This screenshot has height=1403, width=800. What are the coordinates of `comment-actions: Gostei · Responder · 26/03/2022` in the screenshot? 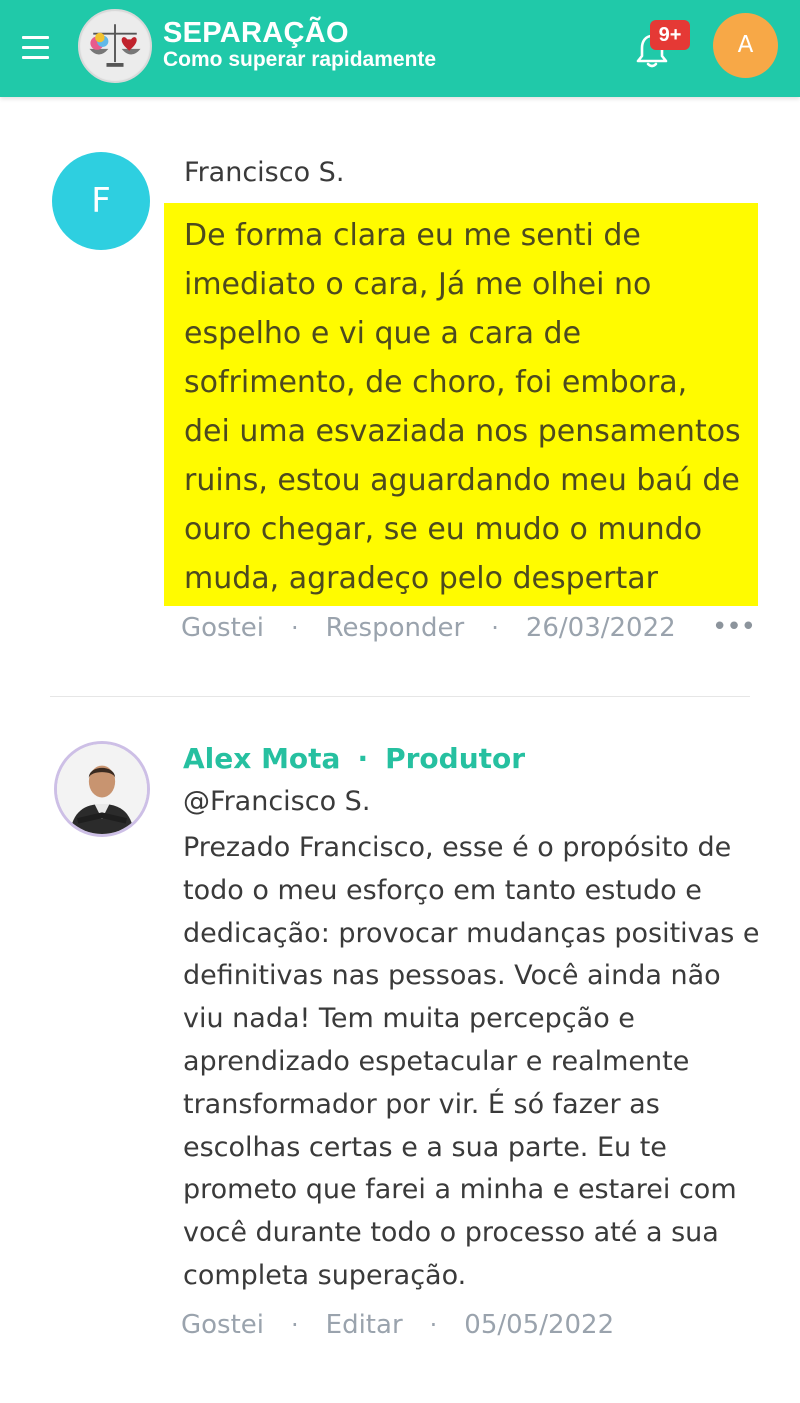 It's located at (428, 628).